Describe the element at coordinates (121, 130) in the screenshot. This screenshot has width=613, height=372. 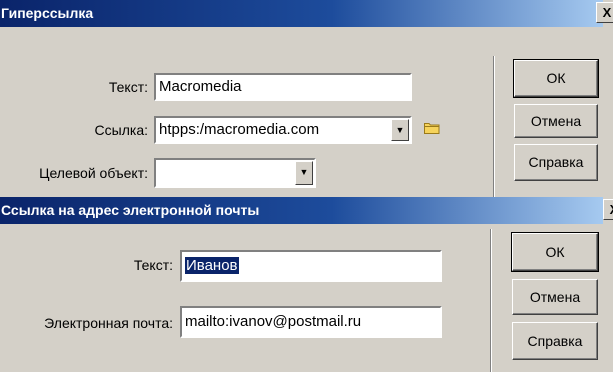
I see `link-label: Ссылка:` at that location.